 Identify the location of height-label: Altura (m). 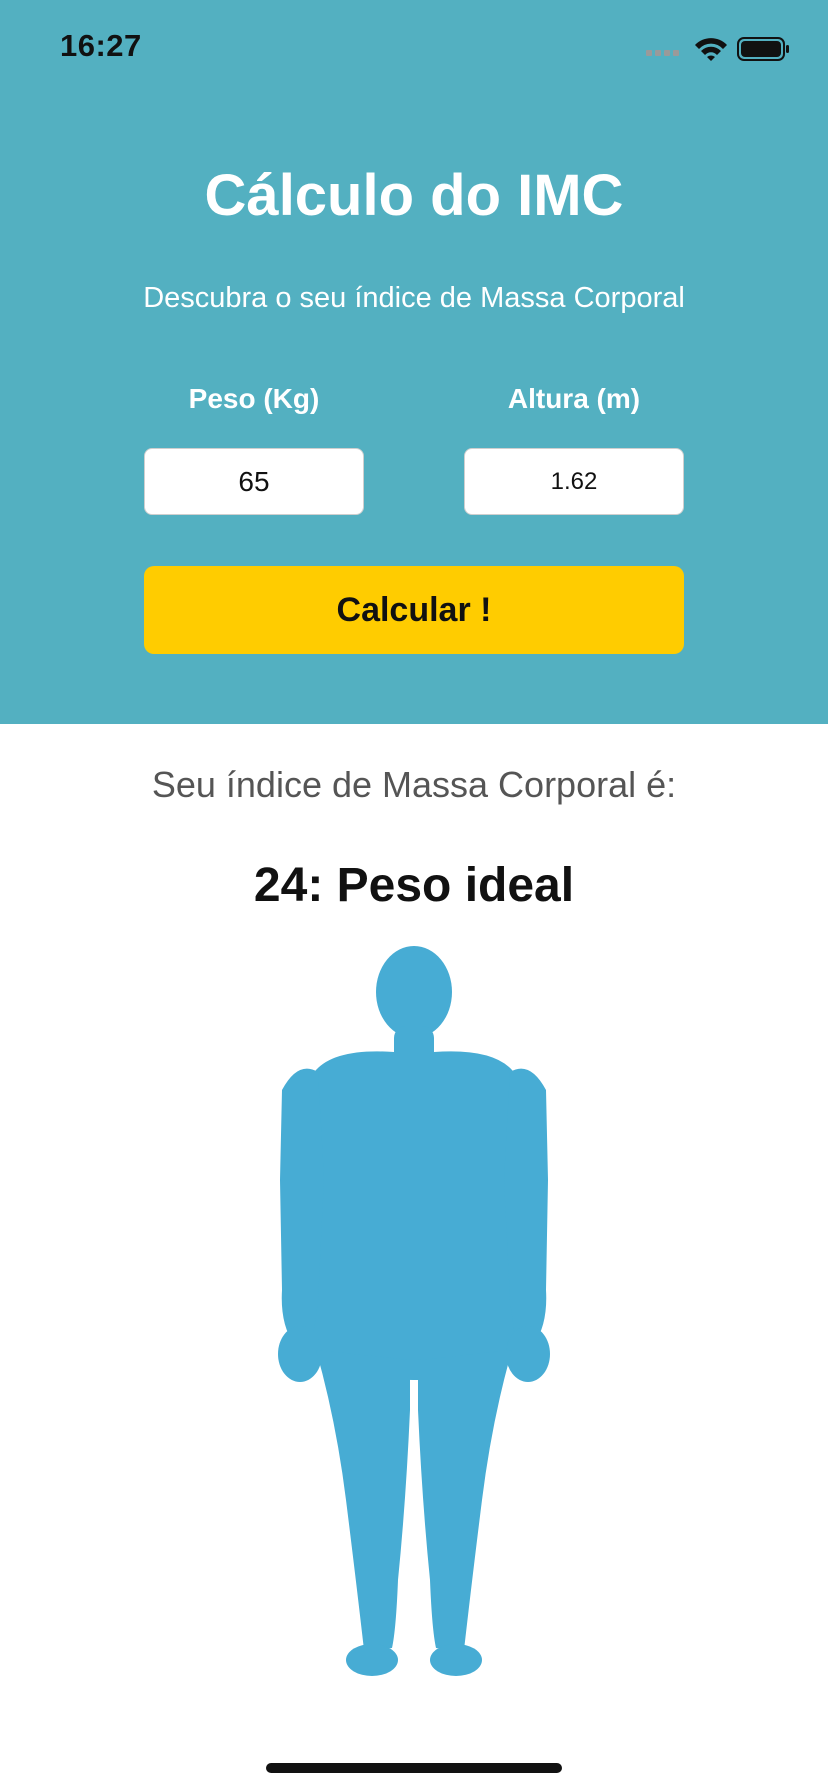
(574, 398).